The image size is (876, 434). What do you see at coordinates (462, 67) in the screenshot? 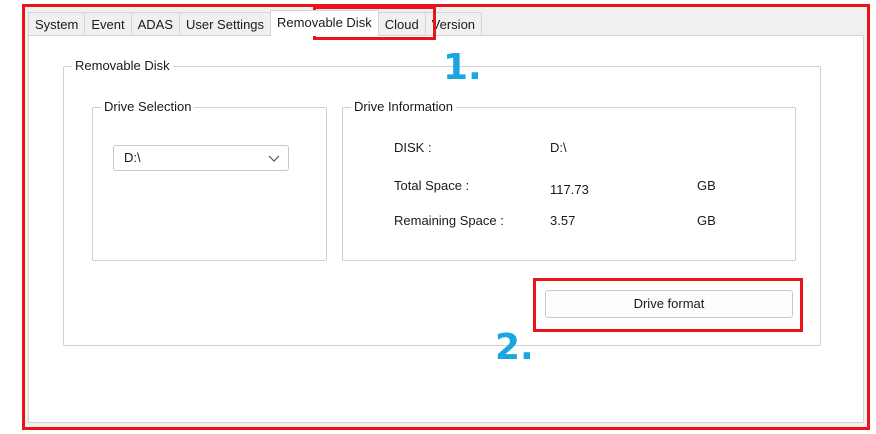
I see `step-1-label: 1.` at bounding box center [462, 67].